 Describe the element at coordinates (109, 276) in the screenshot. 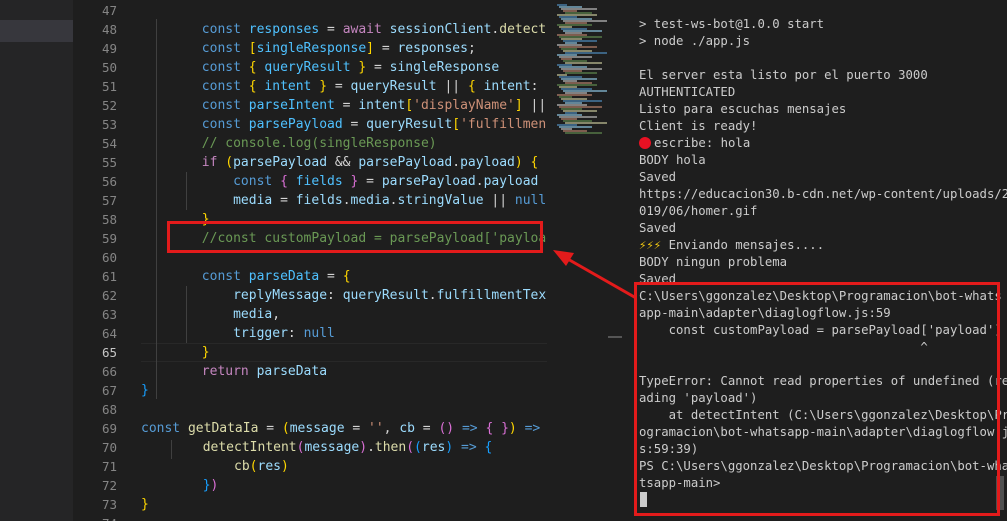

I see `line-number: 61` at that location.